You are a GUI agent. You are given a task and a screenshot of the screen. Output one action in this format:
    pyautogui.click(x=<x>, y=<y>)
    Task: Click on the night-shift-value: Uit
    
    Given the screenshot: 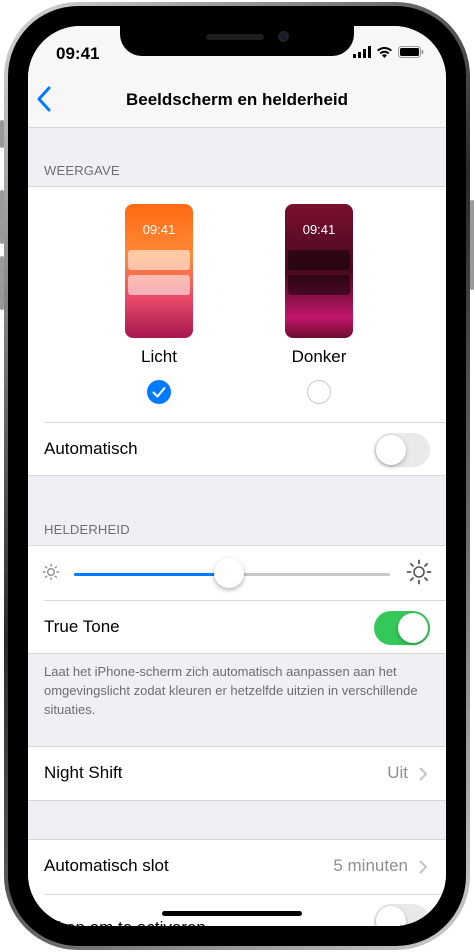 What is the action you would take?
    pyautogui.click(x=397, y=772)
    